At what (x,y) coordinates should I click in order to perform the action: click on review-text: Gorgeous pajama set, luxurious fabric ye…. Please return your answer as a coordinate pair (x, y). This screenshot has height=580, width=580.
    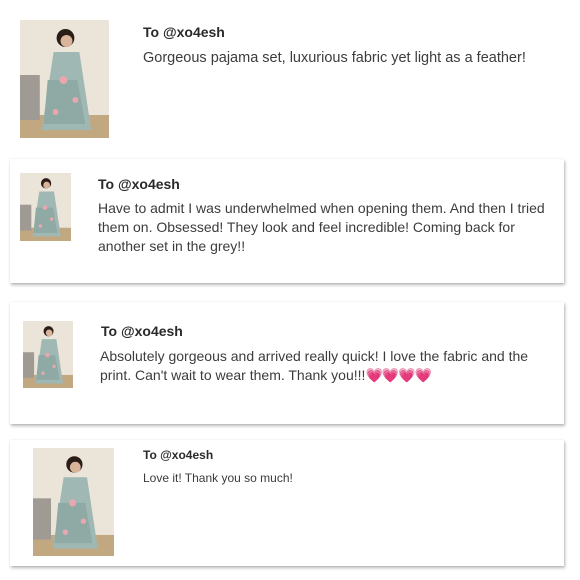
    Looking at the image, I should click on (334, 58).